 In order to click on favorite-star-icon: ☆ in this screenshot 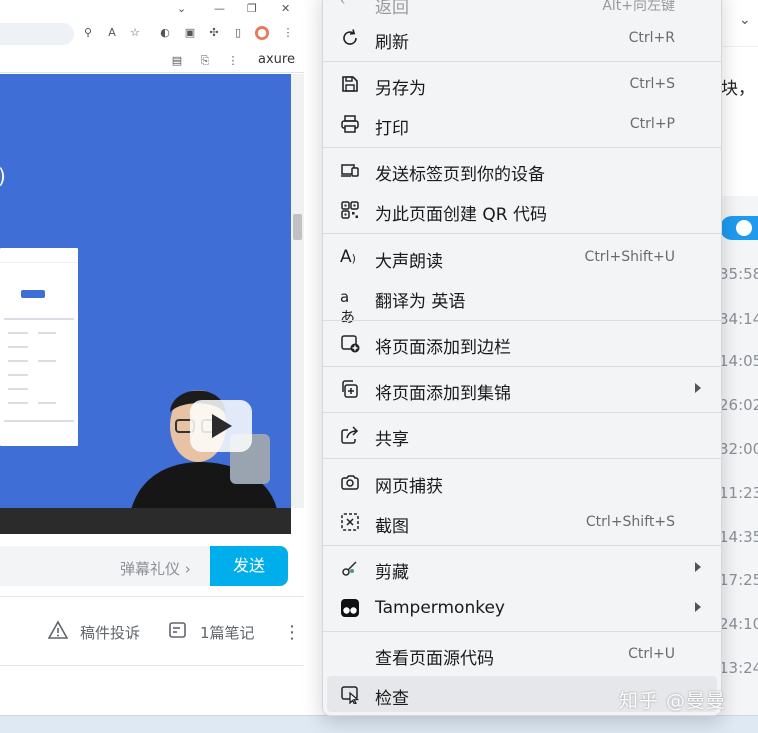, I will do `click(135, 33)`.